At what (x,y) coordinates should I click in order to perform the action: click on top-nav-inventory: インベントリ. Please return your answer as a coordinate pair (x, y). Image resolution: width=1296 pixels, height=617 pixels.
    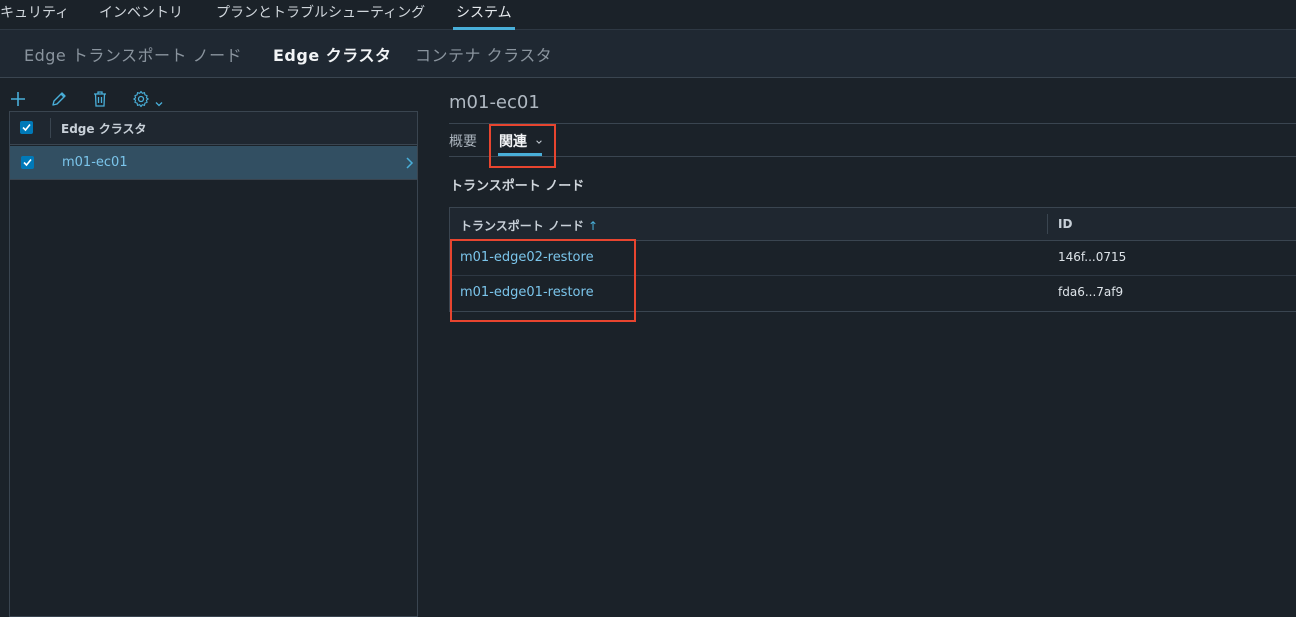
    Looking at the image, I should click on (141, 17).